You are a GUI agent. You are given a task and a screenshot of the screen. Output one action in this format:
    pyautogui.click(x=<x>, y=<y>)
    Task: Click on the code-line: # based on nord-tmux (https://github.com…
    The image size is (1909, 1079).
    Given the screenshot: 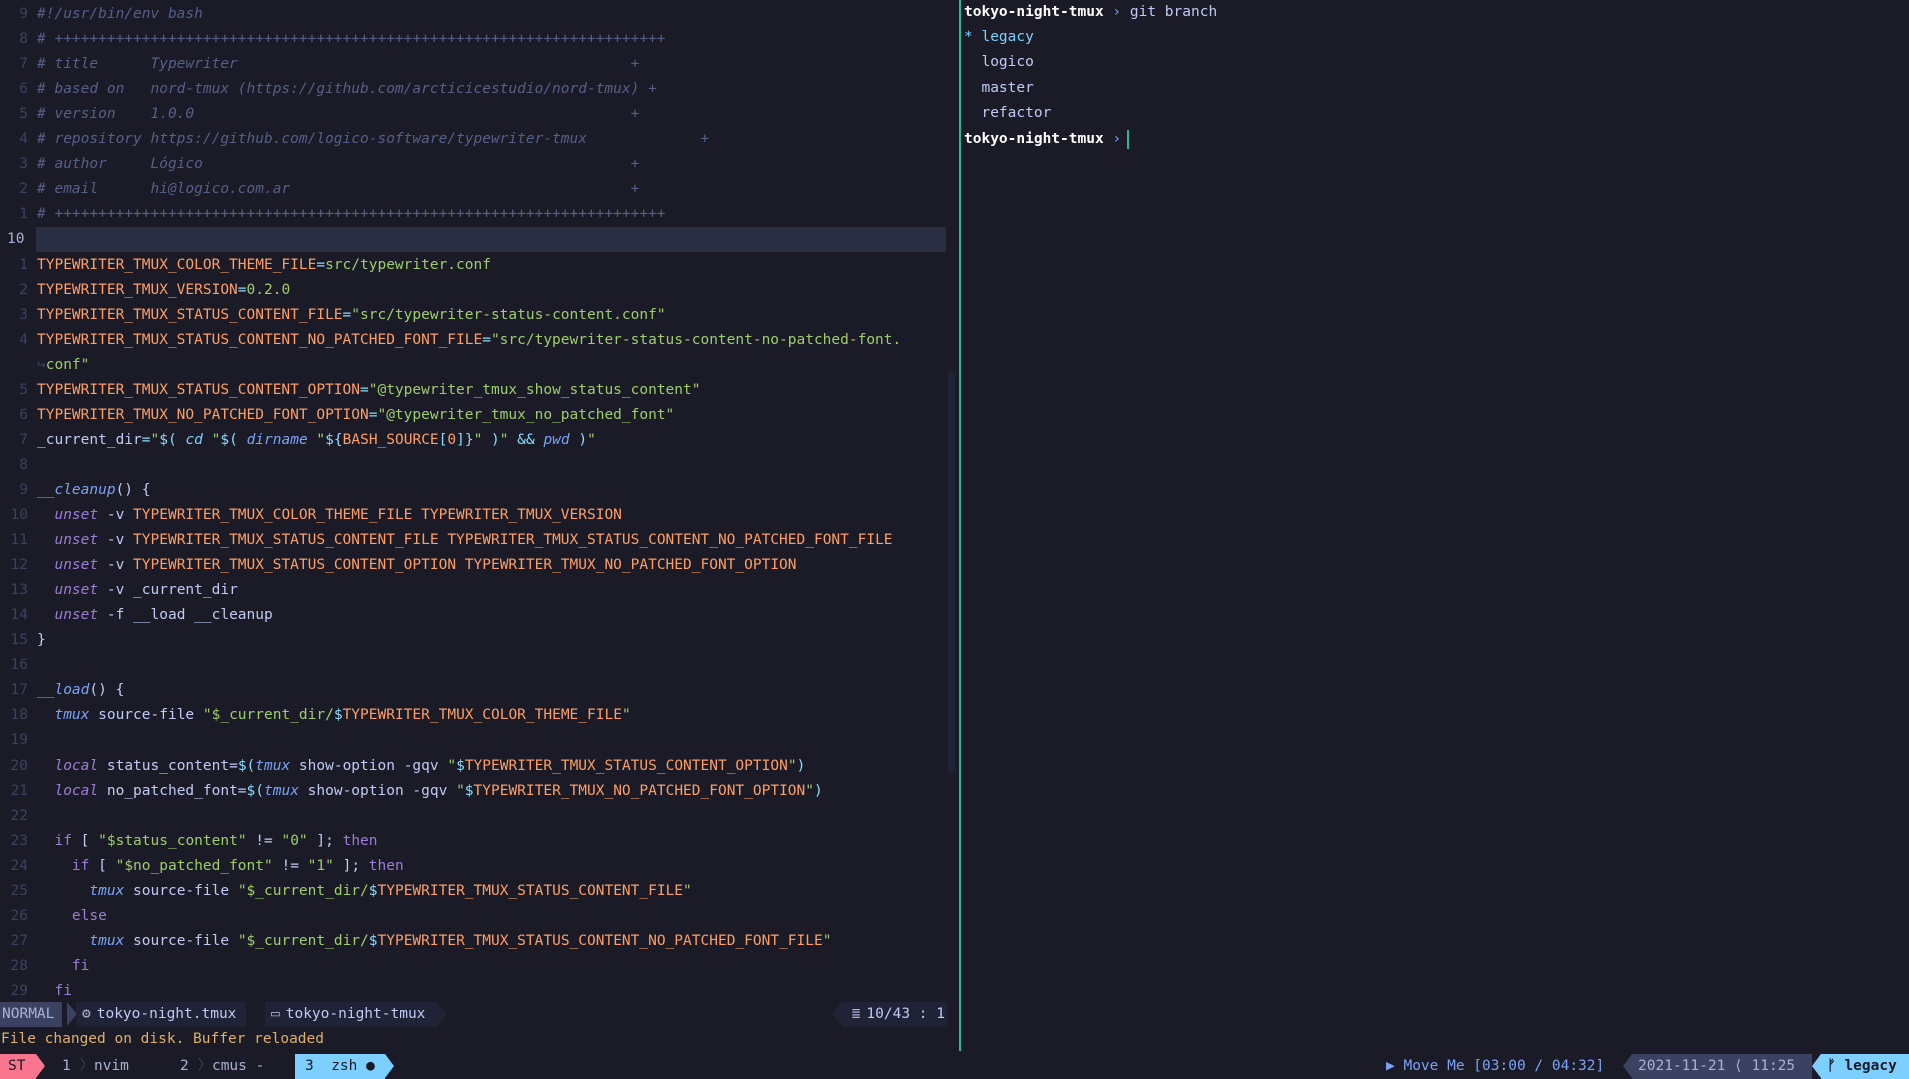 What is the action you would take?
    pyautogui.click(x=347, y=89)
    